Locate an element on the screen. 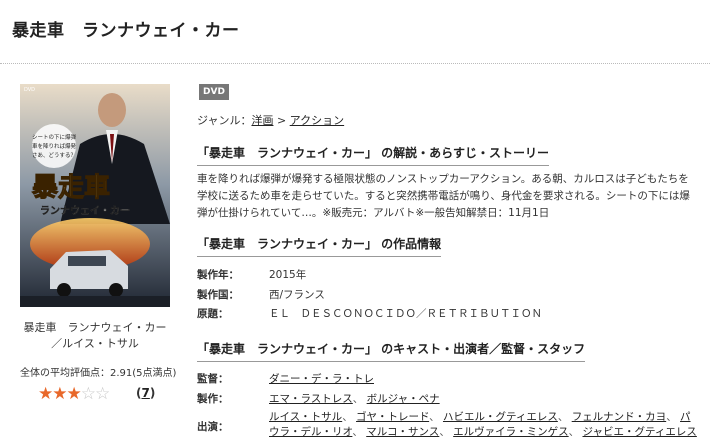 The width and height of the screenshot is (710, 446). page-title: 暴走車 ランナウェイ・カー is located at coordinates (126, 31).